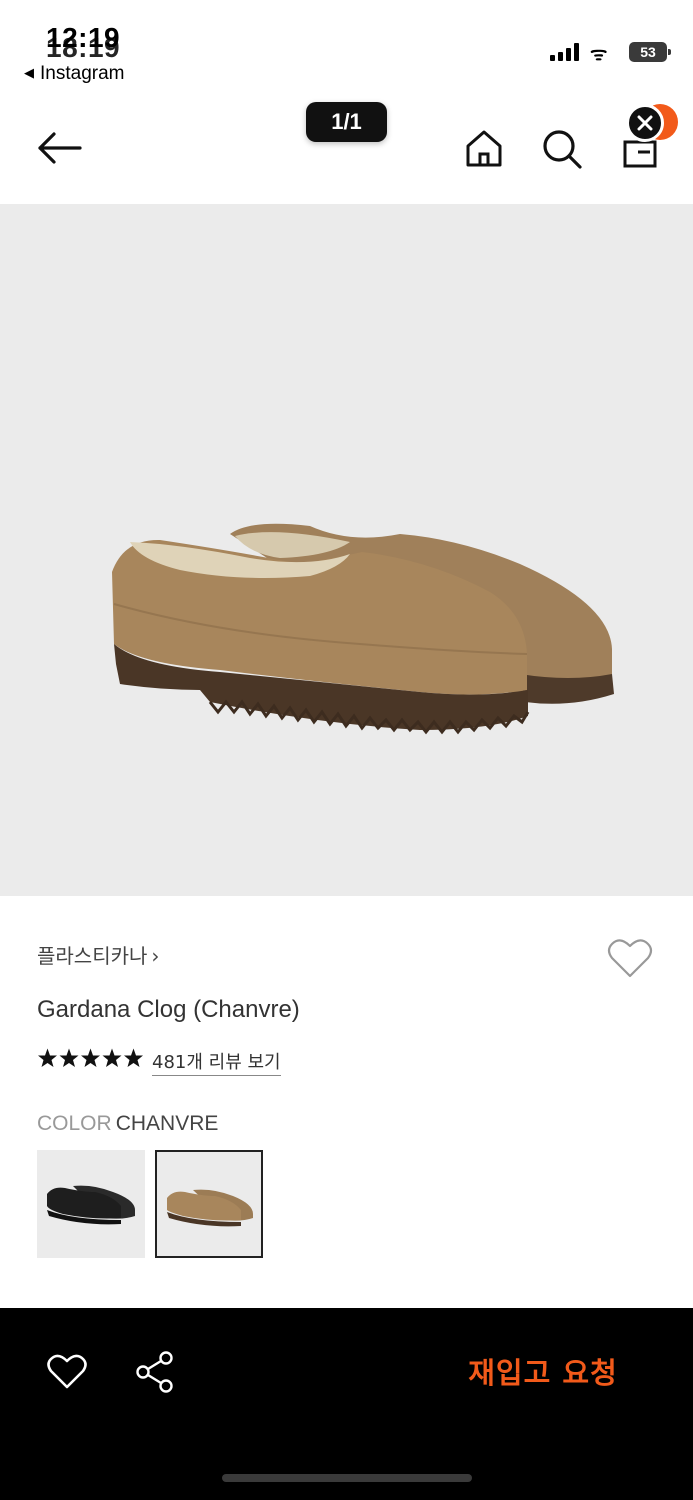 The width and height of the screenshot is (693, 1500). I want to click on home-icon, so click(484, 148).